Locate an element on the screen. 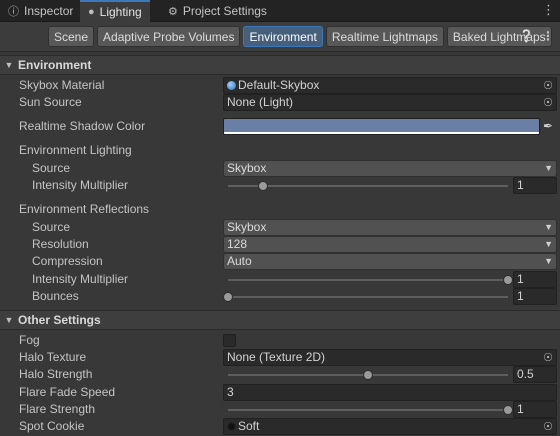 This screenshot has width=560, height=436. halo-strength-row: Halo Strength 0.5 is located at coordinates (280, 374).